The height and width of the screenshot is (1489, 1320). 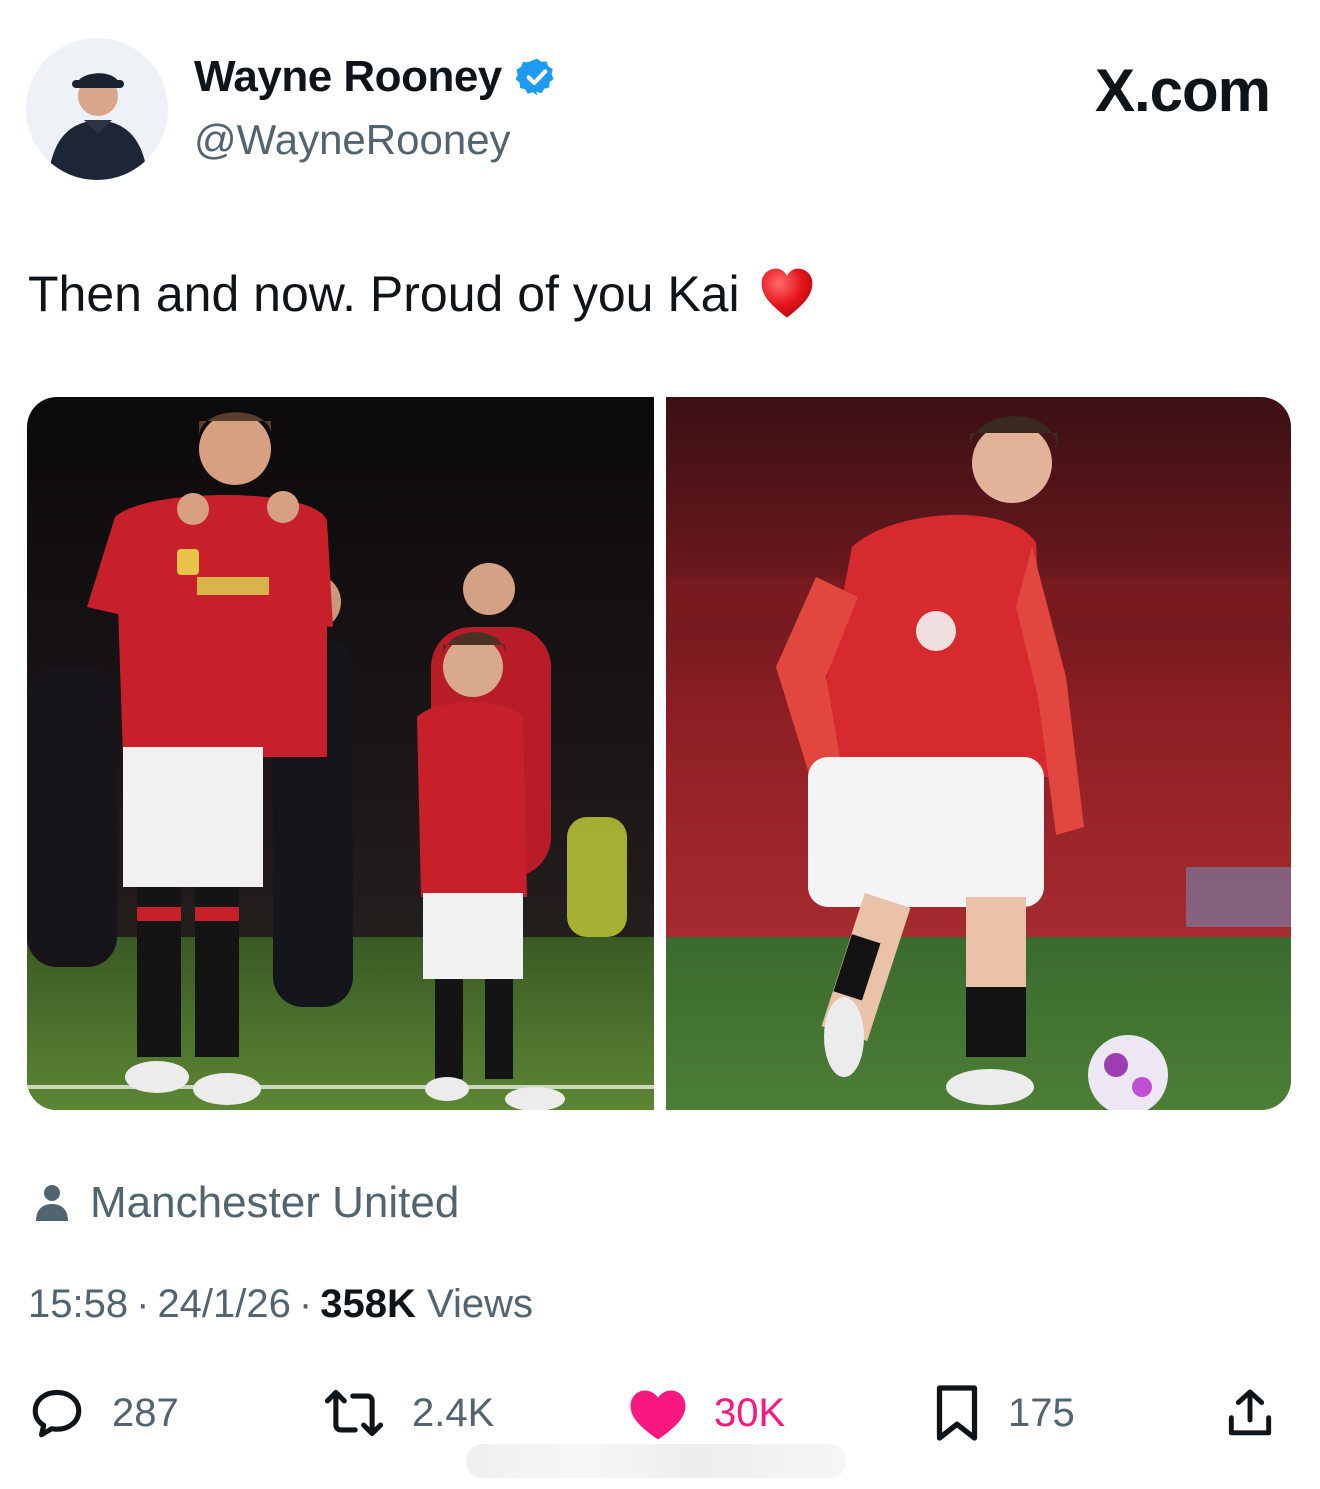 What do you see at coordinates (453, 1412) in the screenshot?
I see `retweet-count: 2.4K` at bounding box center [453, 1412].